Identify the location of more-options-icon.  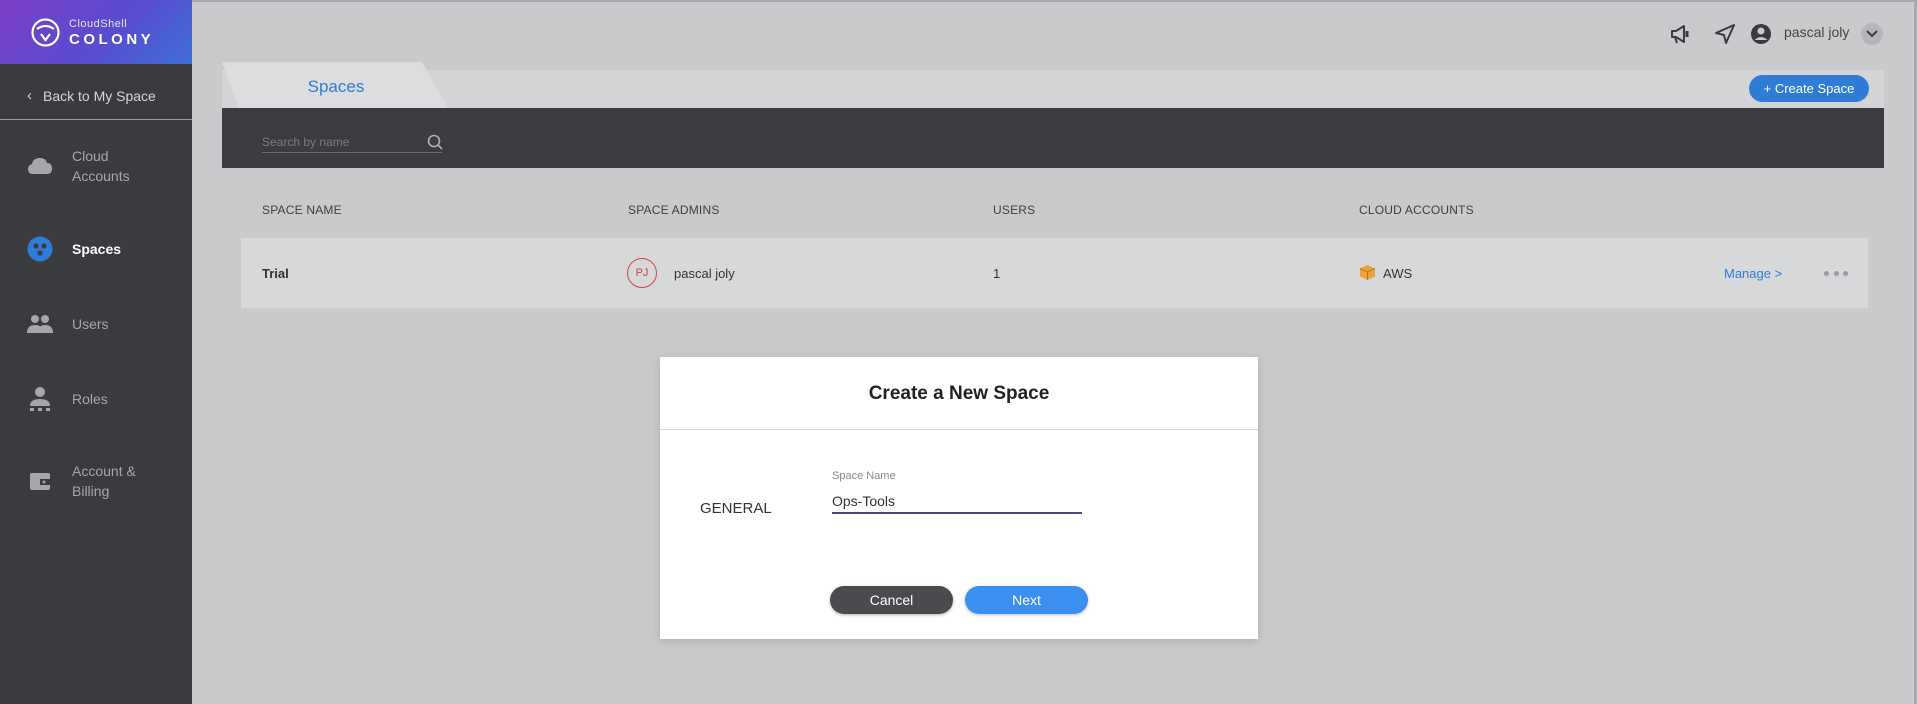
(1836, 273).